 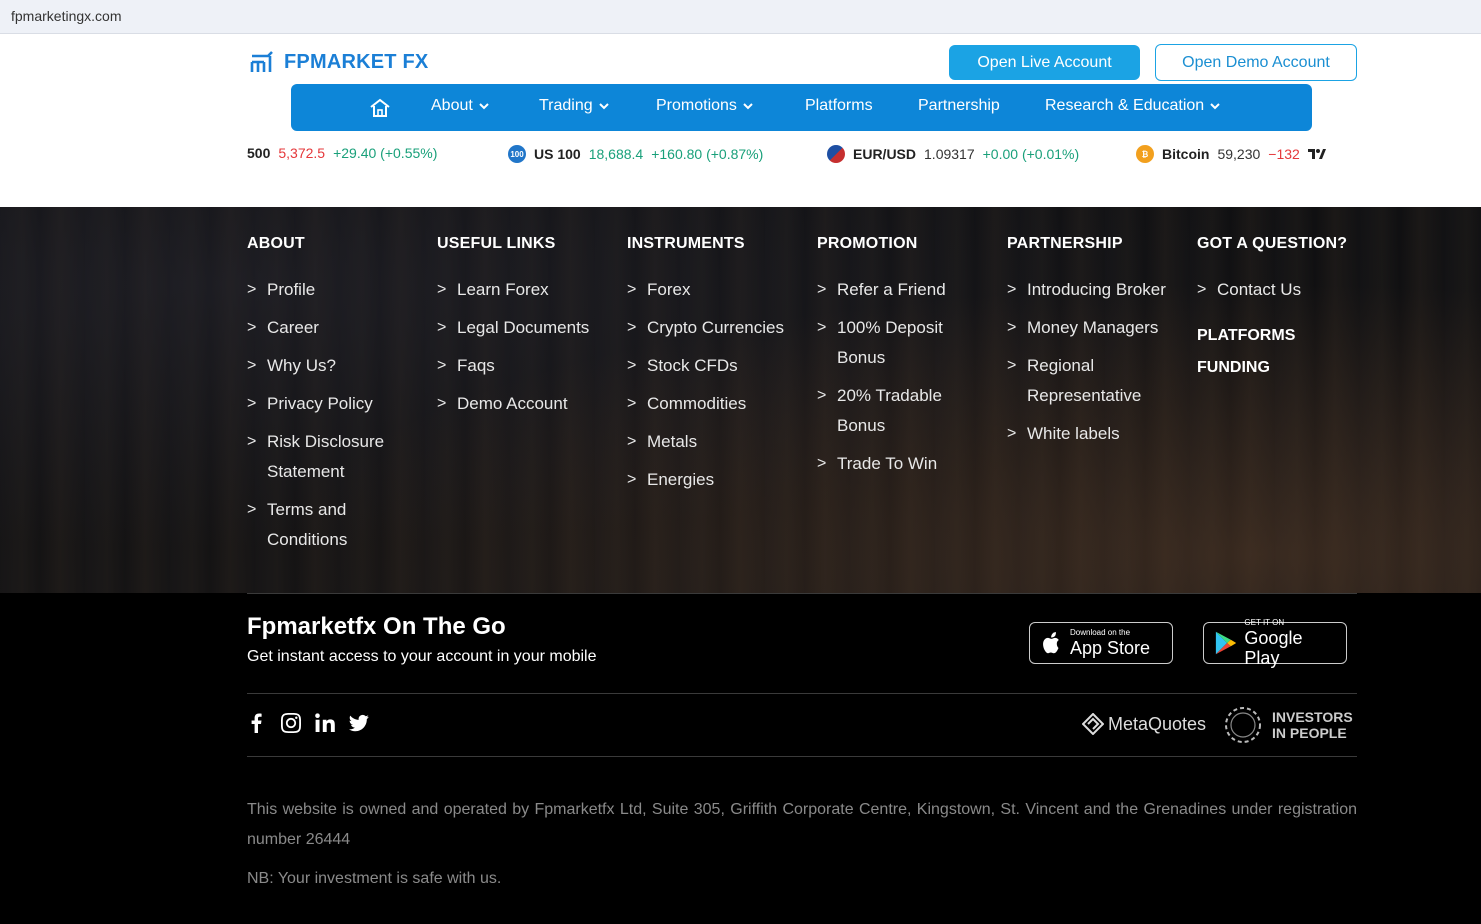 What do you see at coordinates (836, 154) in the screenshot?
I see `eurusd-flag-icon` at bounding box center [836, 154].